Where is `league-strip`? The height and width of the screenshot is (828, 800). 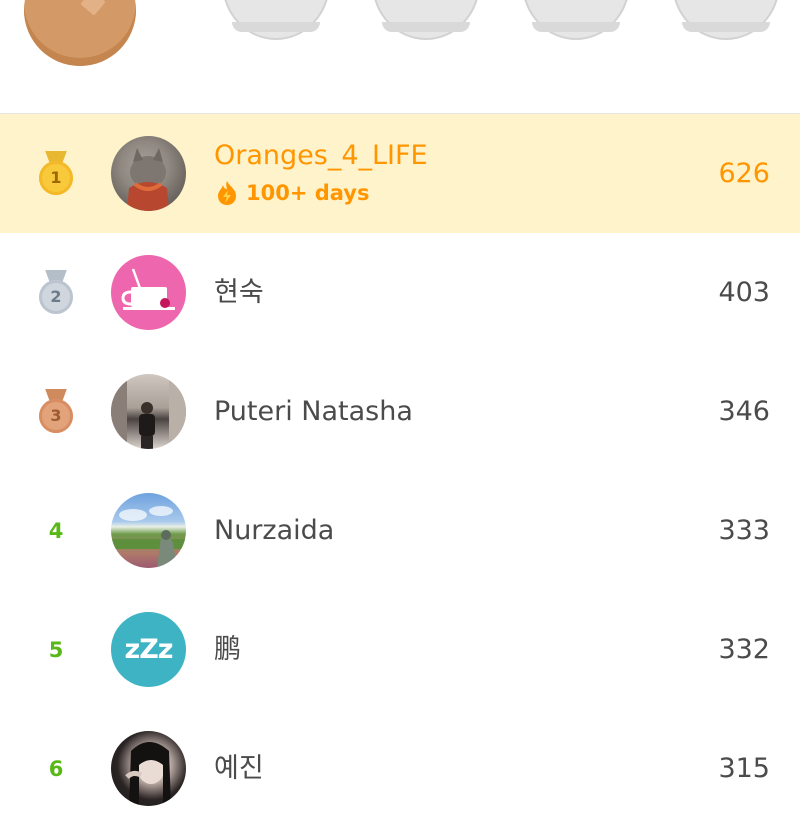
league-strip is located at coordinates (400, 56).